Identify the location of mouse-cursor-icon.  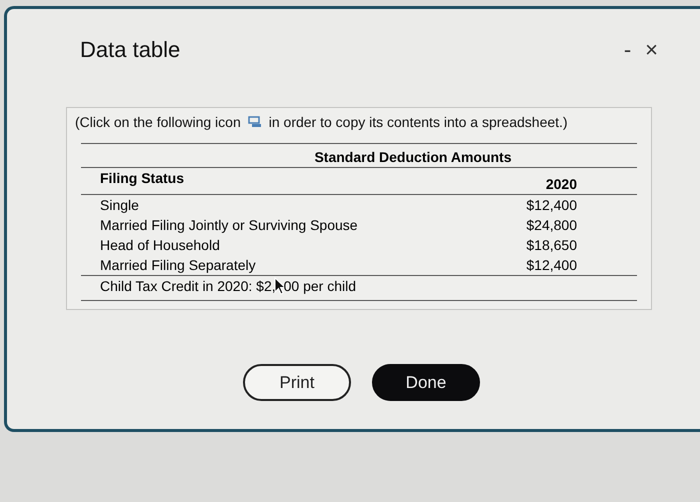
(280, 286).